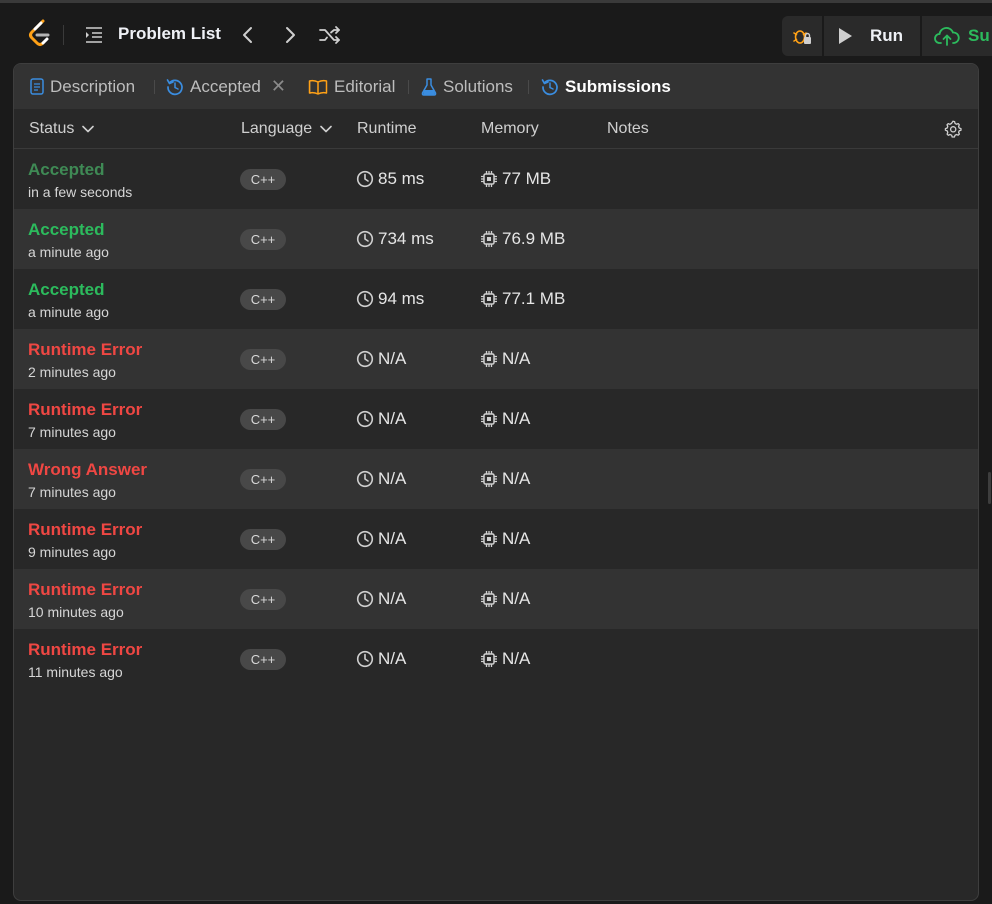 This screenshot has height=904, width=992. Describe the element at coordinates (290, 35) in the screenshot. I see `chevron-right-icon` at that location.